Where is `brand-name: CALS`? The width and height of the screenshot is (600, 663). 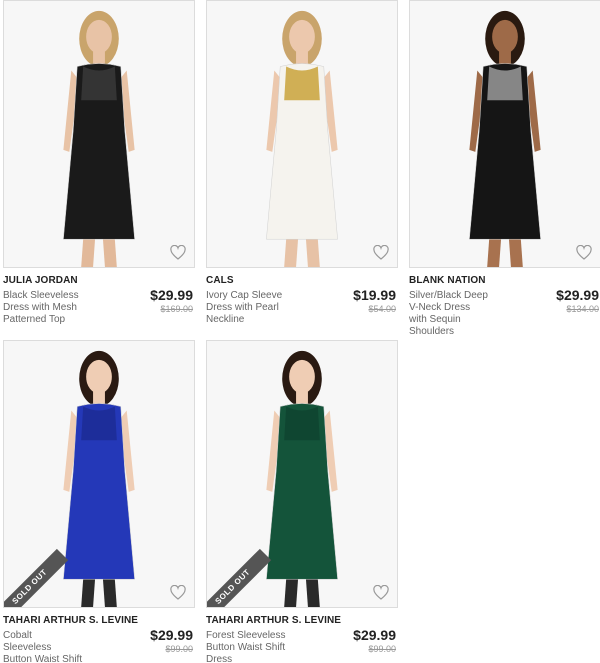
brand-name: CALS is located at coordinates (302, 280).